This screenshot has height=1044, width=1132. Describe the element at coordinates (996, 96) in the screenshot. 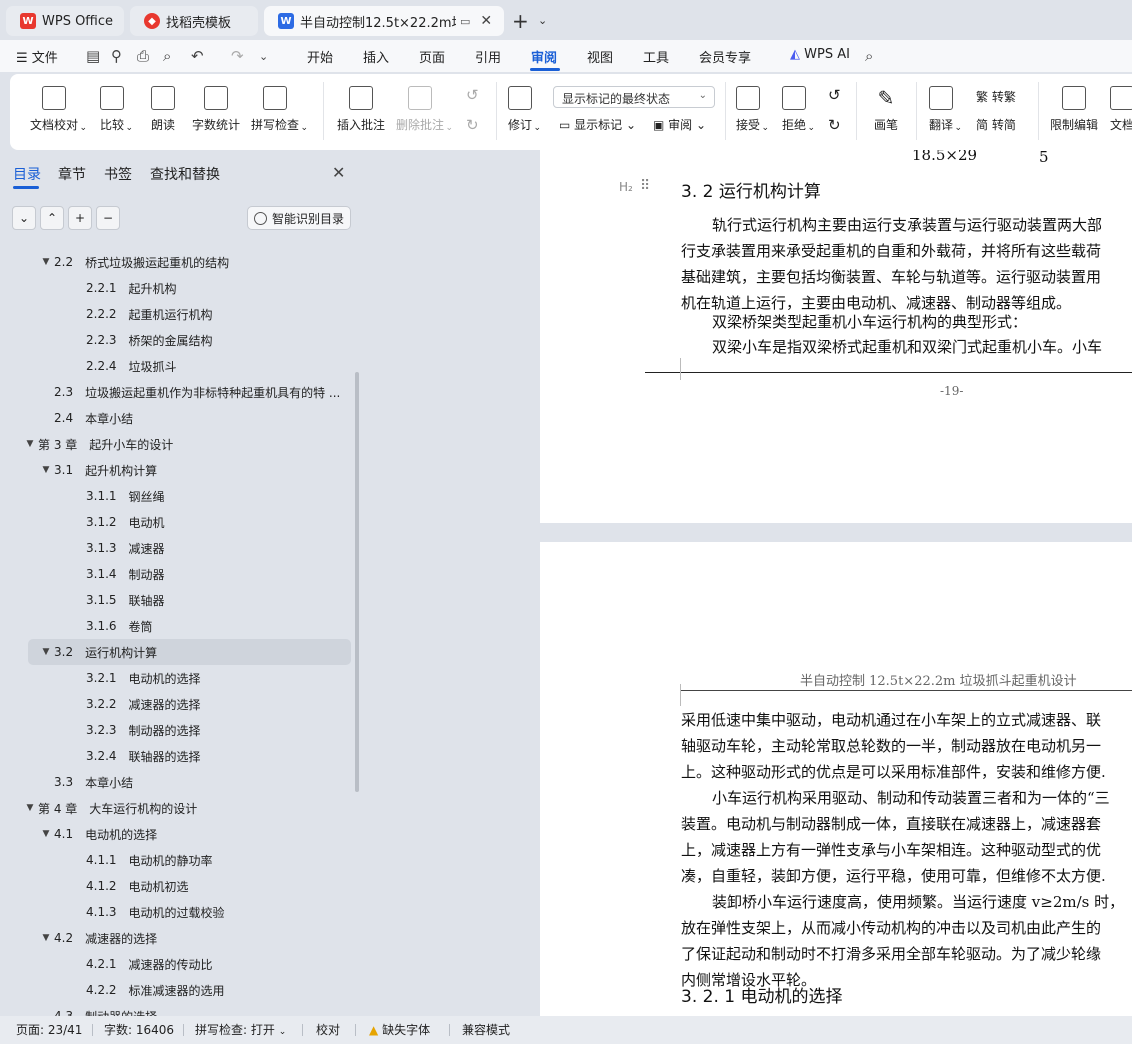

I see `to-traditional-button: 繁 转繁` at that location.